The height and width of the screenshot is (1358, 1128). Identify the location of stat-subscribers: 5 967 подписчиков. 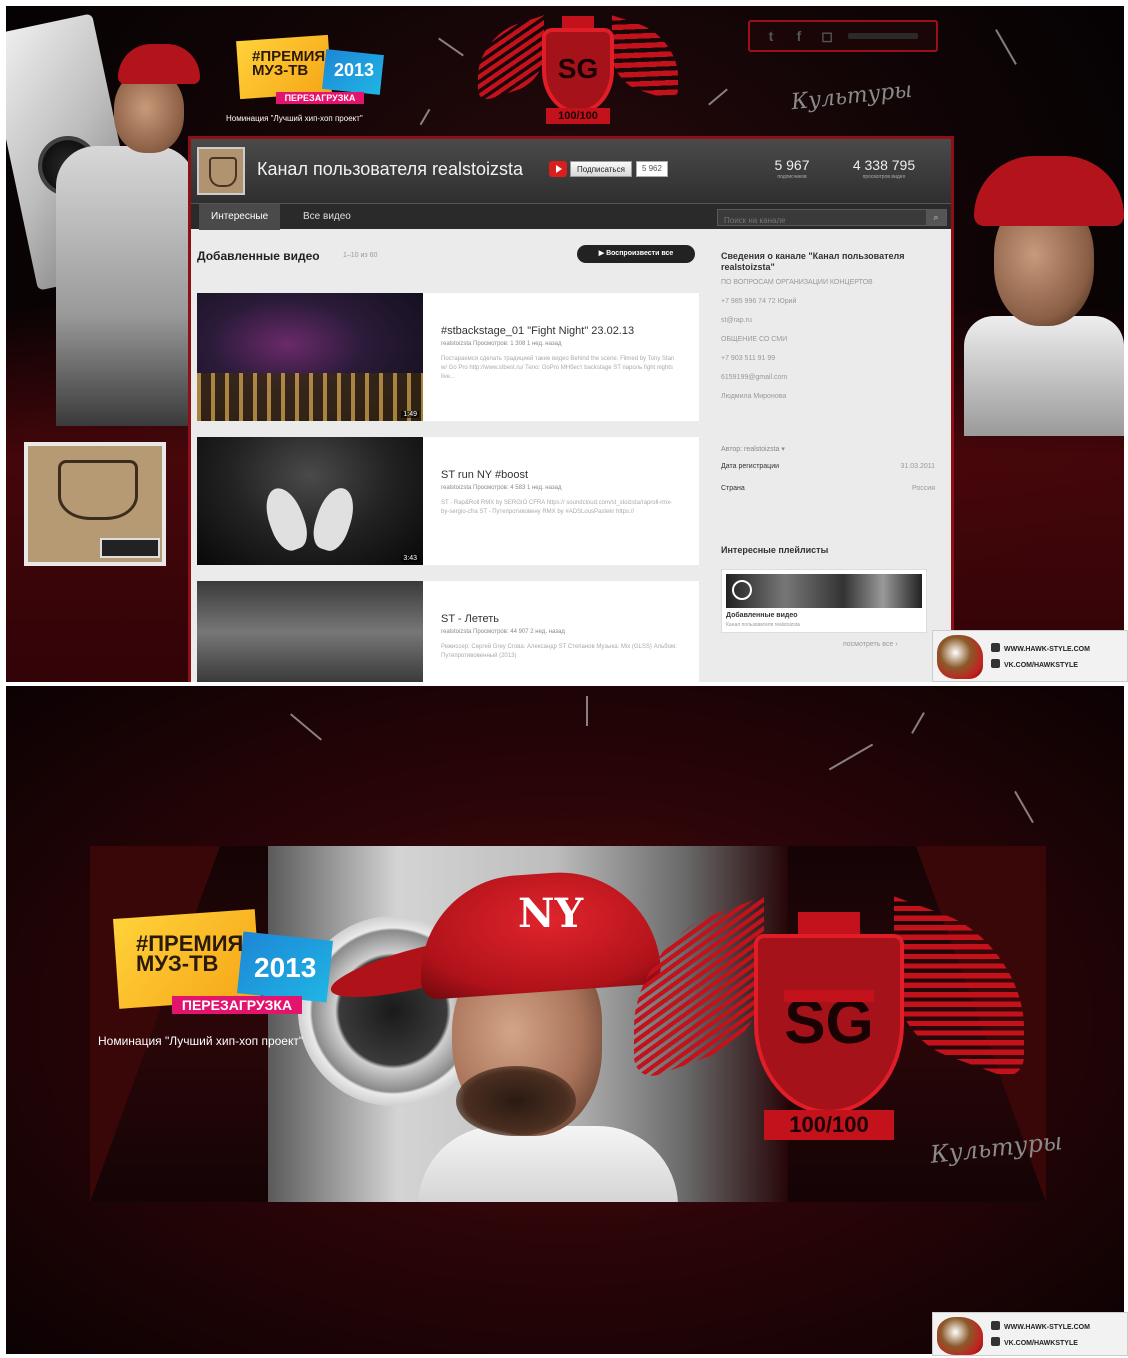
(792, 168).